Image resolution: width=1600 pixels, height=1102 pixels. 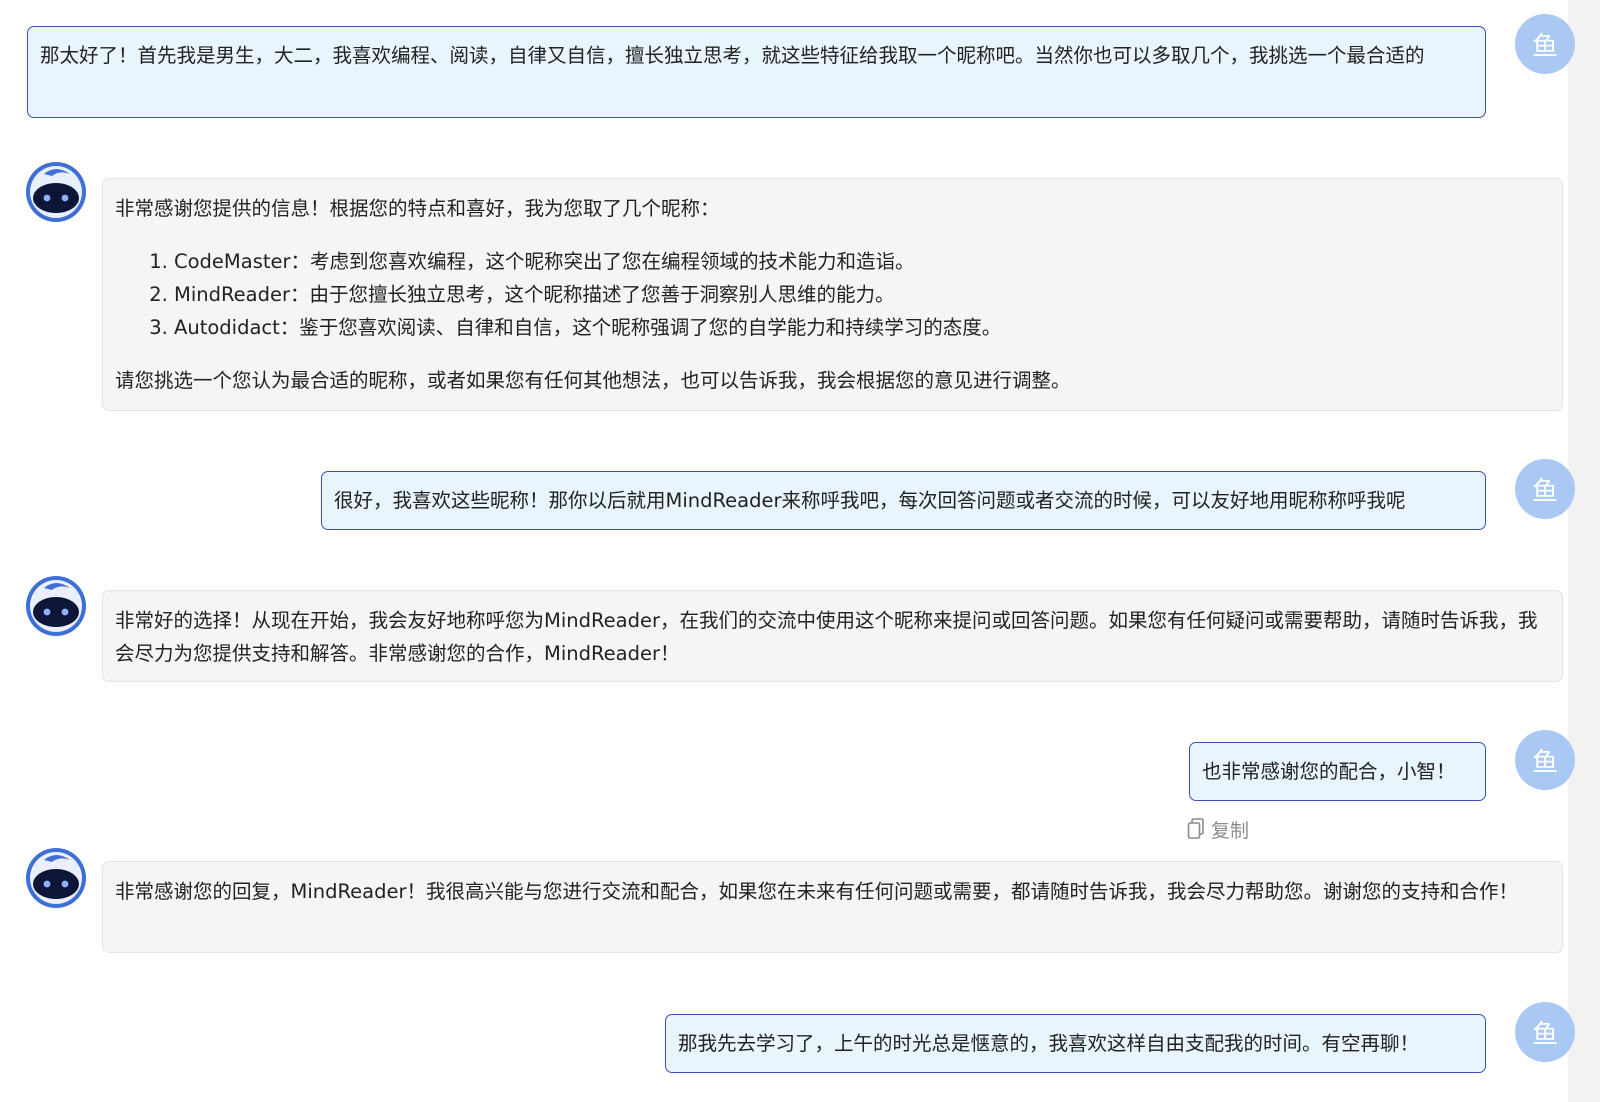 I want to click on user-message: 也非常感谢您的配合，小智！, so click(x=1337, y=771).